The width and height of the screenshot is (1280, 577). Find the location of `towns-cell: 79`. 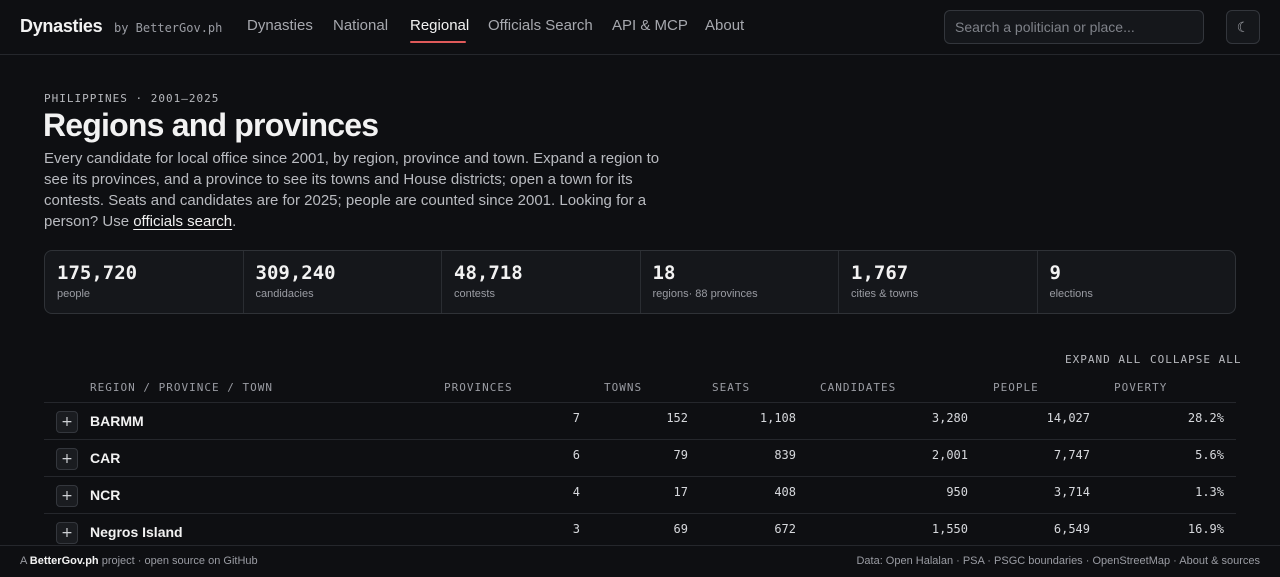

towns-cell: 79 is located at coordinates (680, 455).